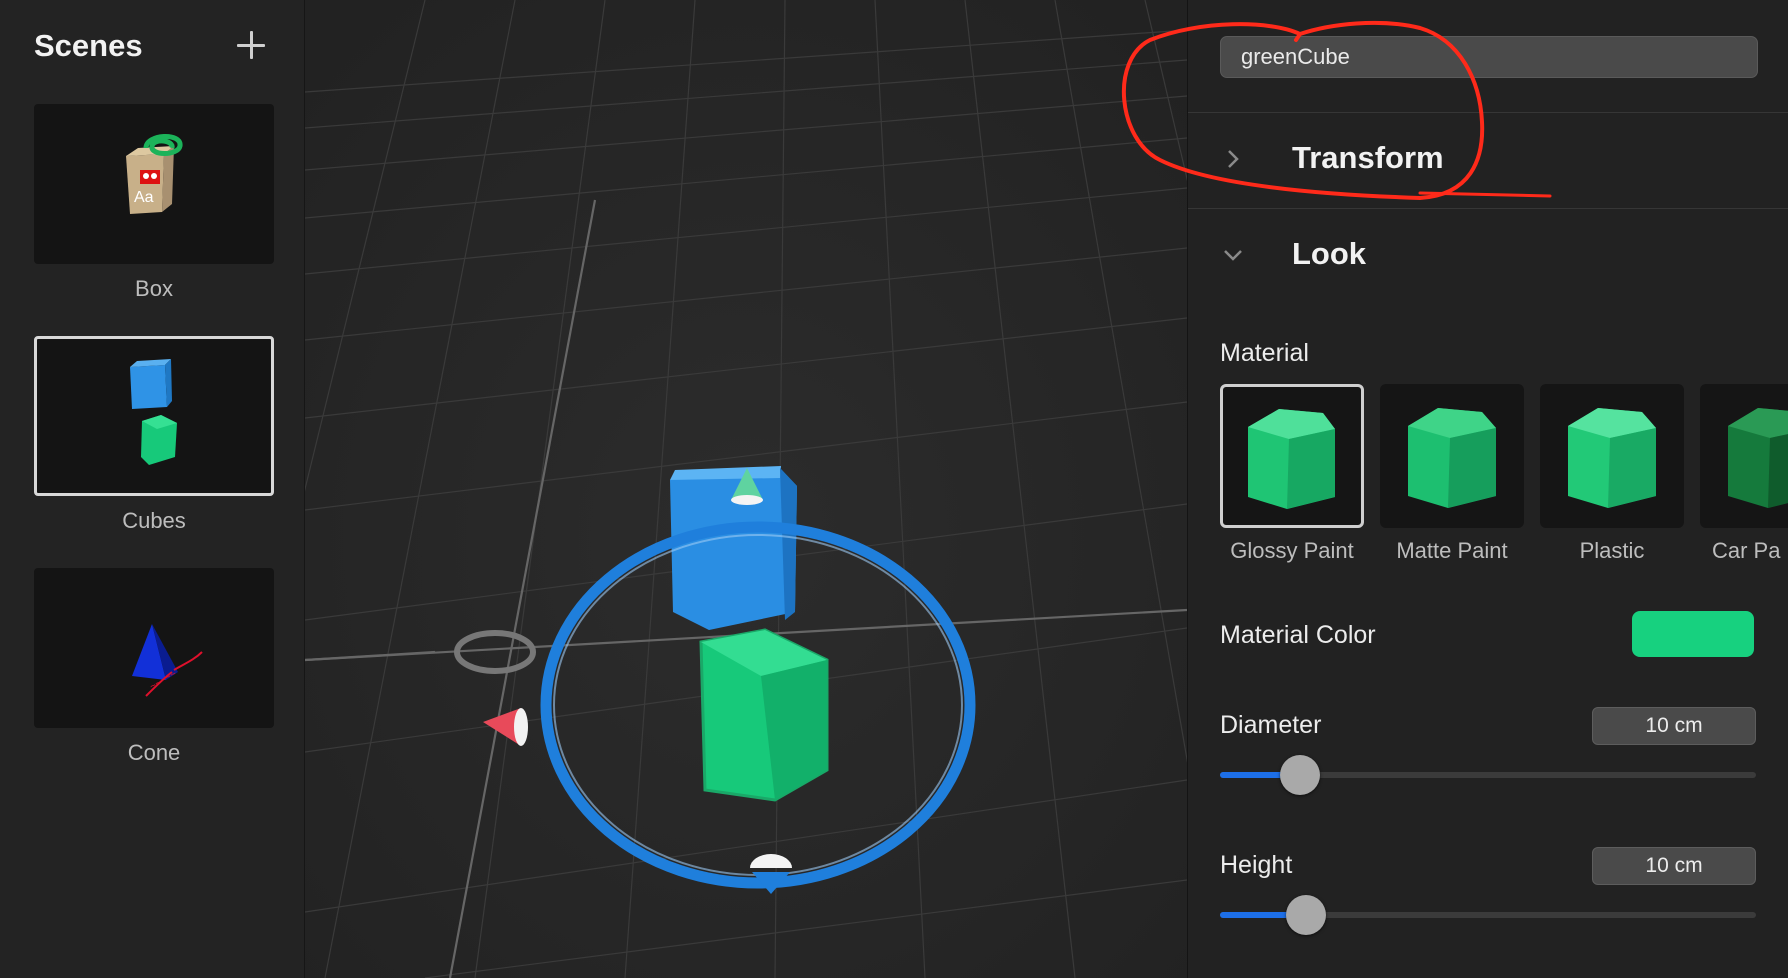  I want to click on chevron-right-icon, so click(1233, 159).